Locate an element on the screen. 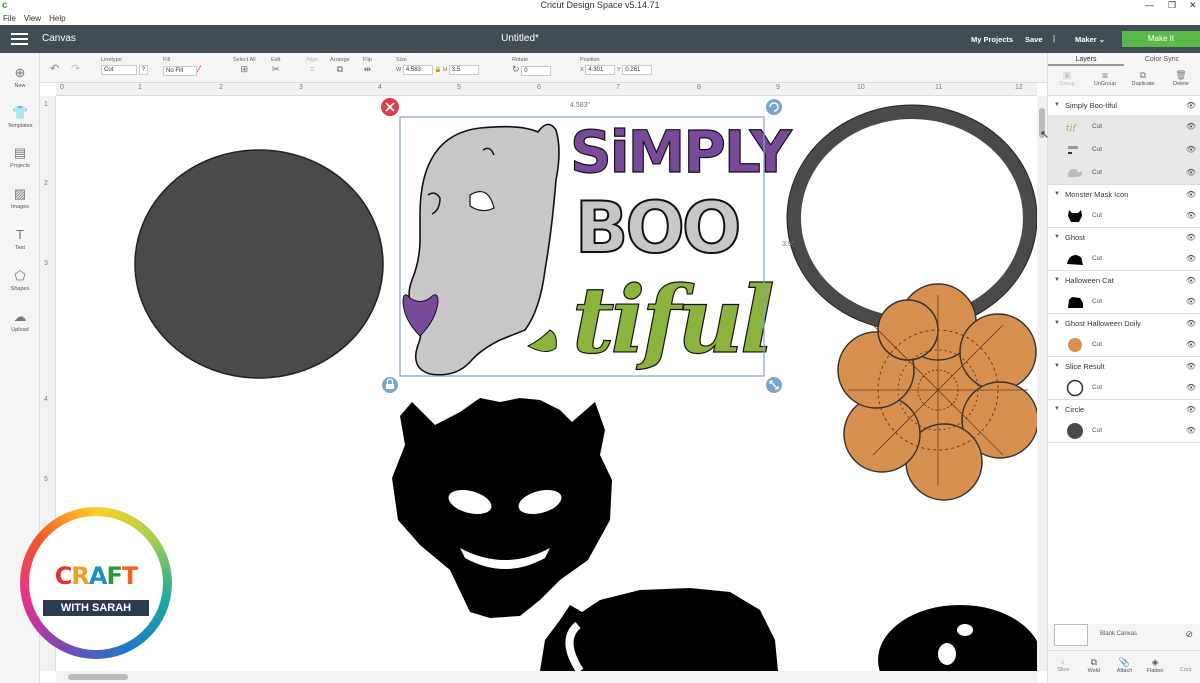 The width and height of the screenshot is (1200, 683). flip-control: Flip ⇹ is located at coordinates (367, 66).